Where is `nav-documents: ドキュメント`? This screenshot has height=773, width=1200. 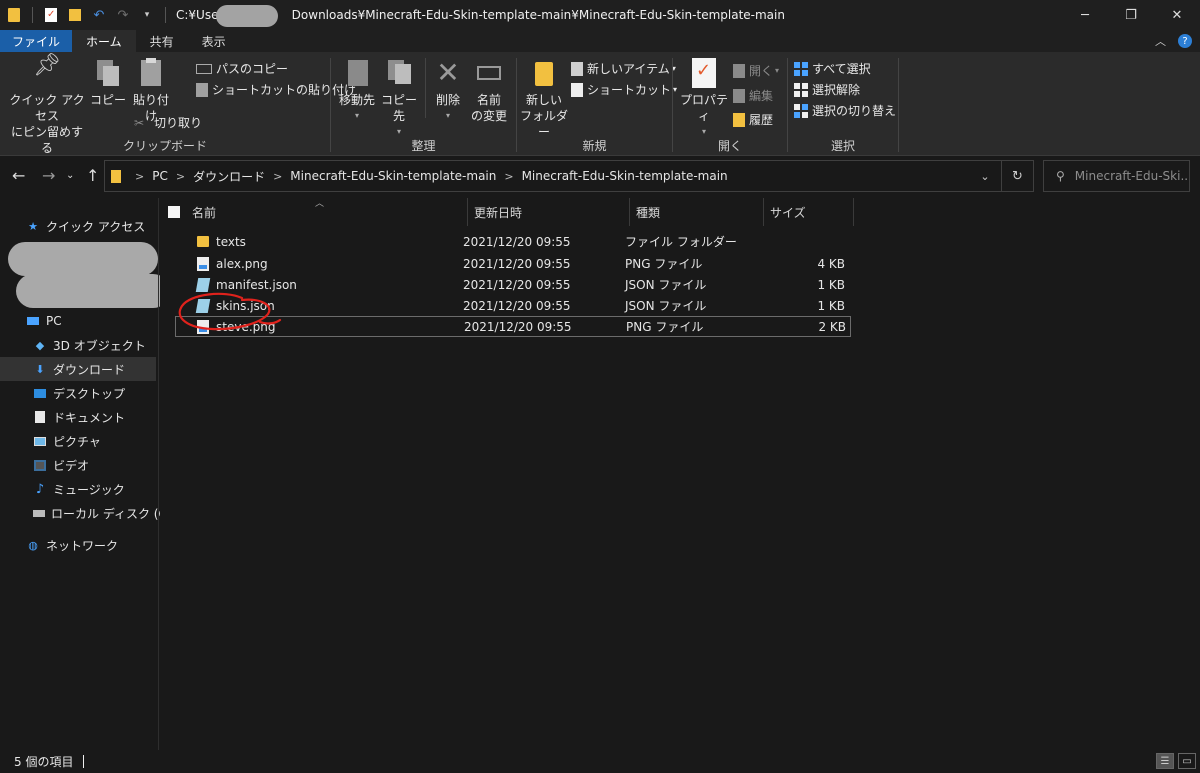
nav-documents: ドキュメント is located at coordinates (78, 417).